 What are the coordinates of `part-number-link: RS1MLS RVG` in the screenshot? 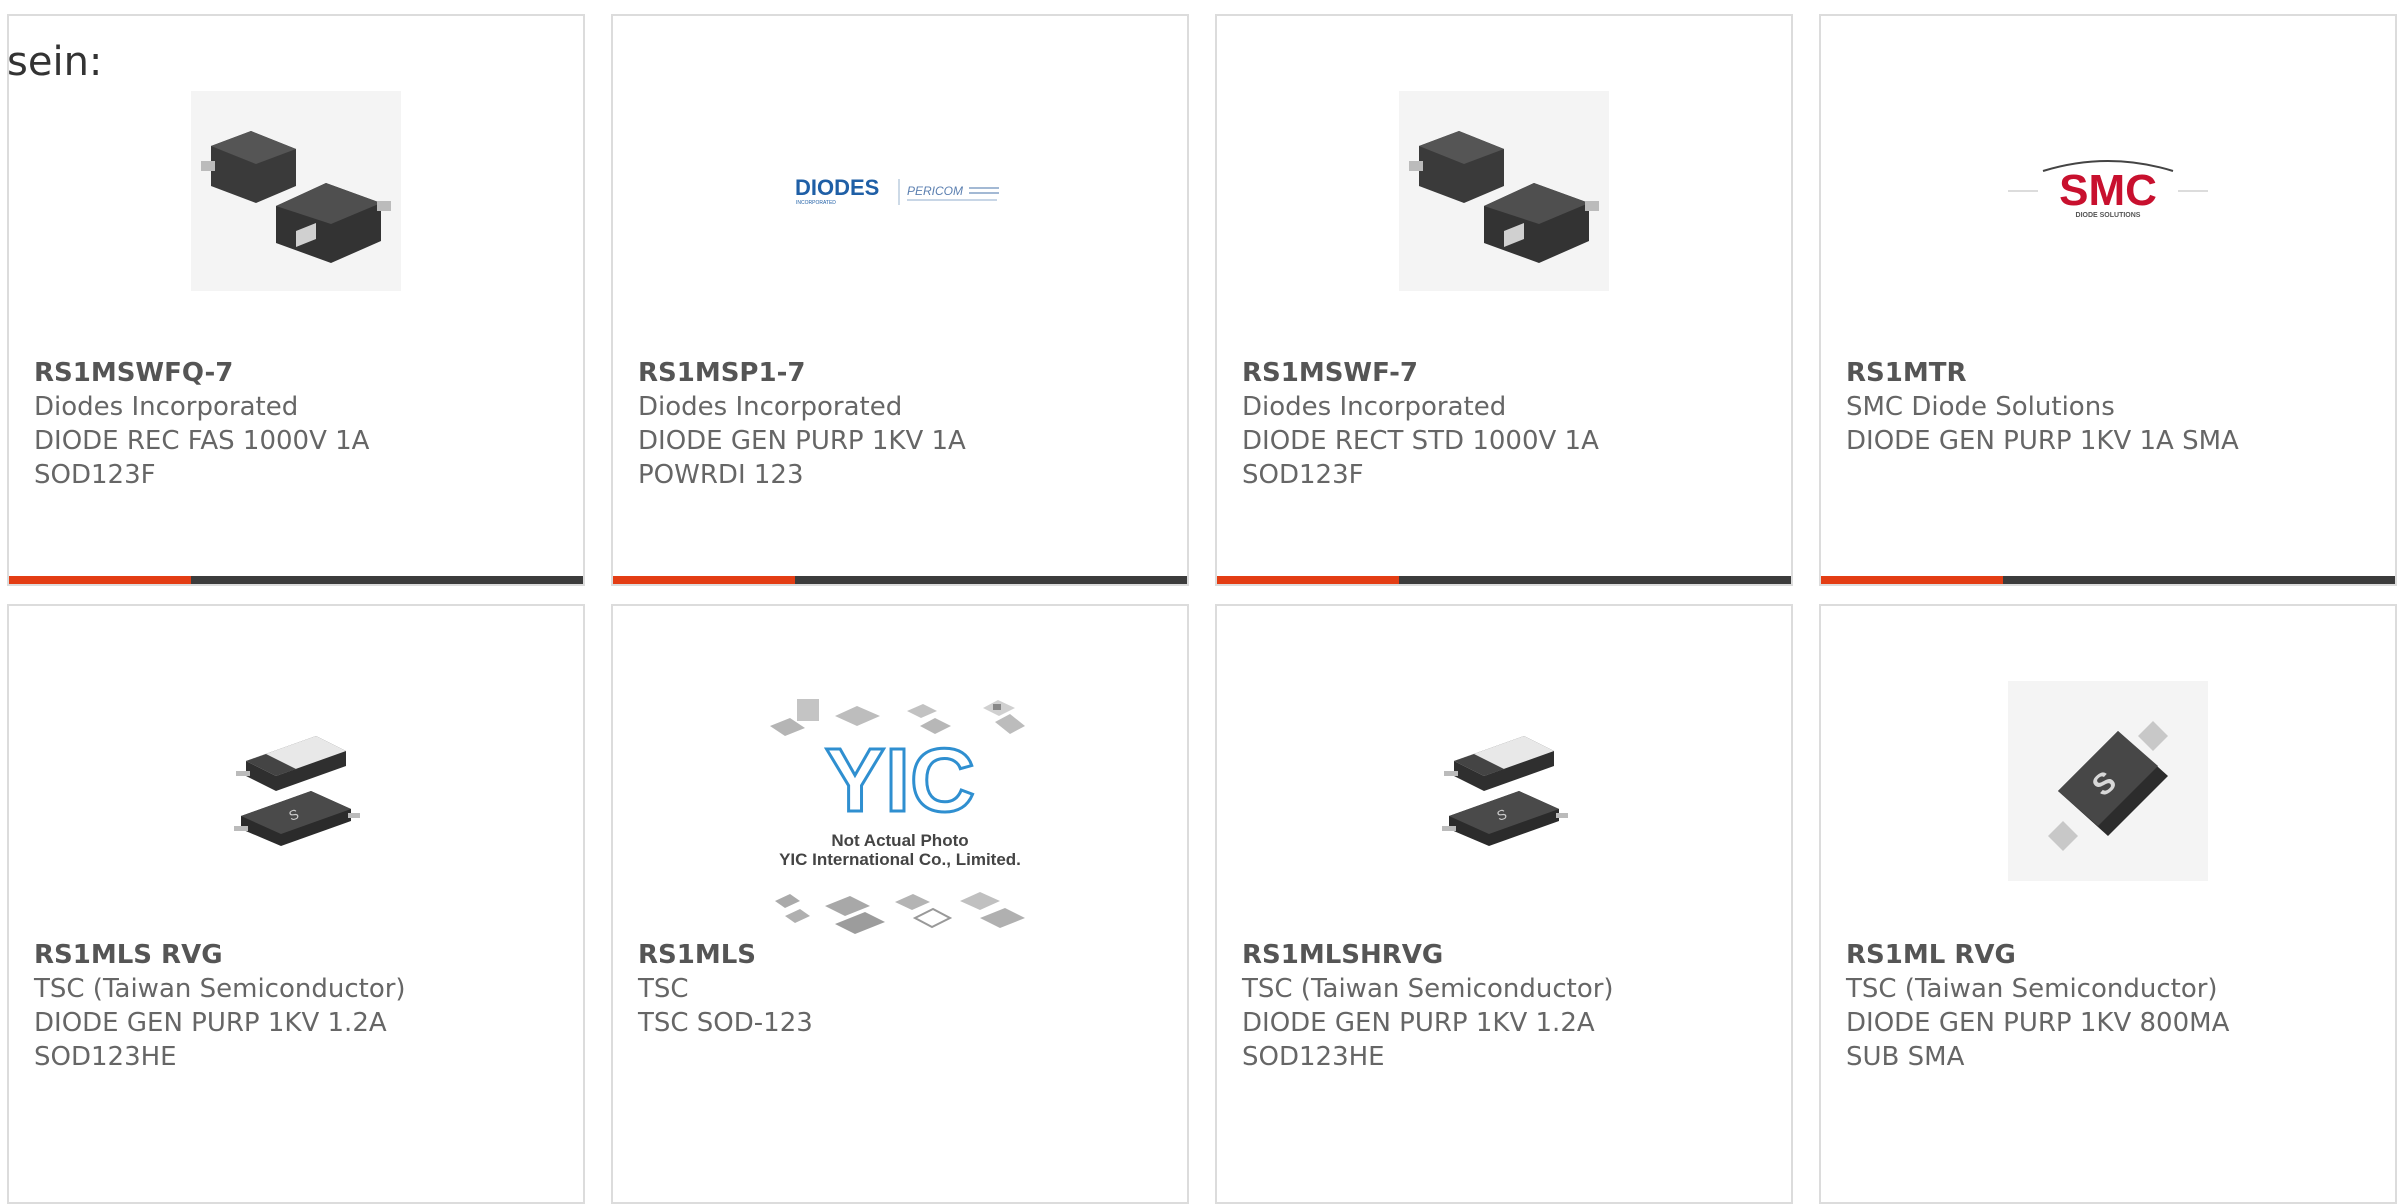 It's located at (298, 955).